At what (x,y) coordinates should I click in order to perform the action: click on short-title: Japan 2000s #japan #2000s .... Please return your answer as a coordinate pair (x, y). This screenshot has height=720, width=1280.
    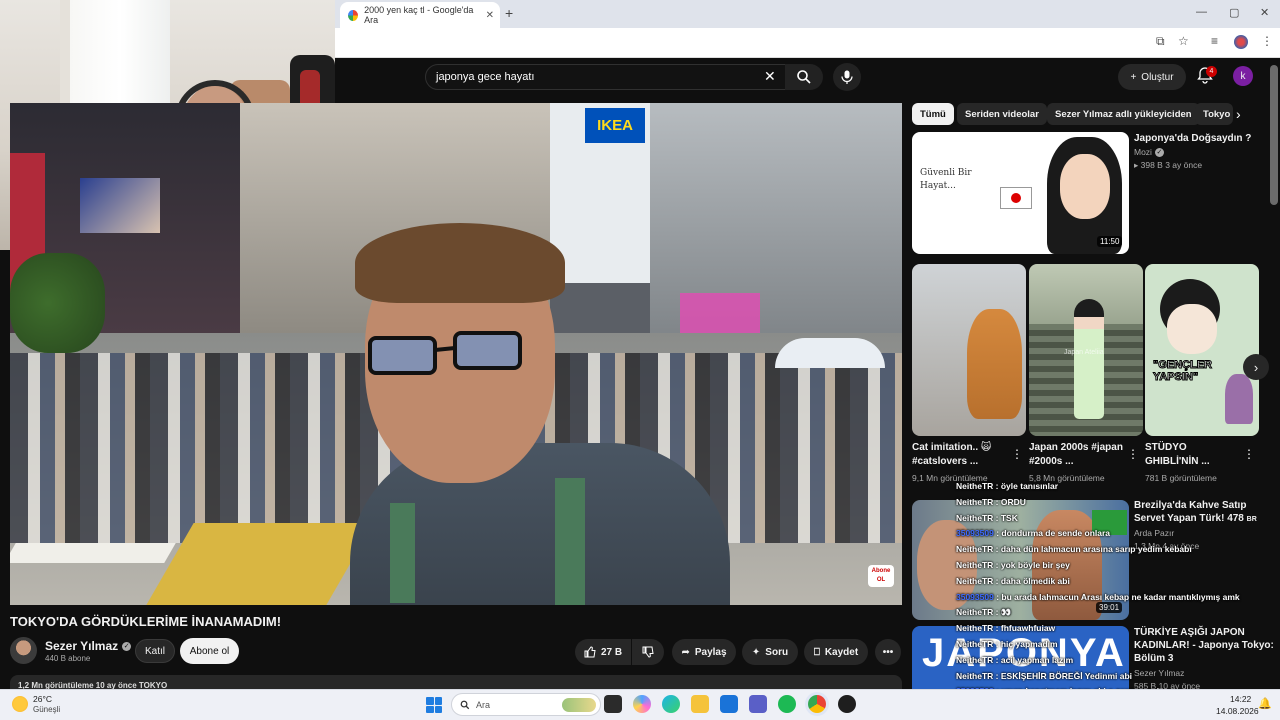
    Looking at the image, I should click on (1076, 455).